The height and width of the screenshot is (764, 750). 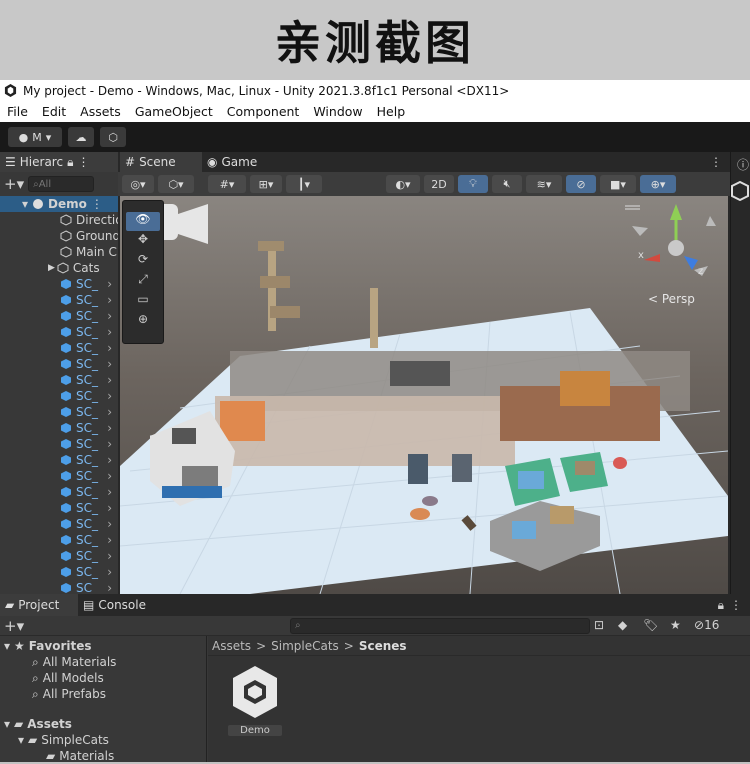 I want to click on hierarchy-item: ▶ Cats, so click(x=59, y=268).